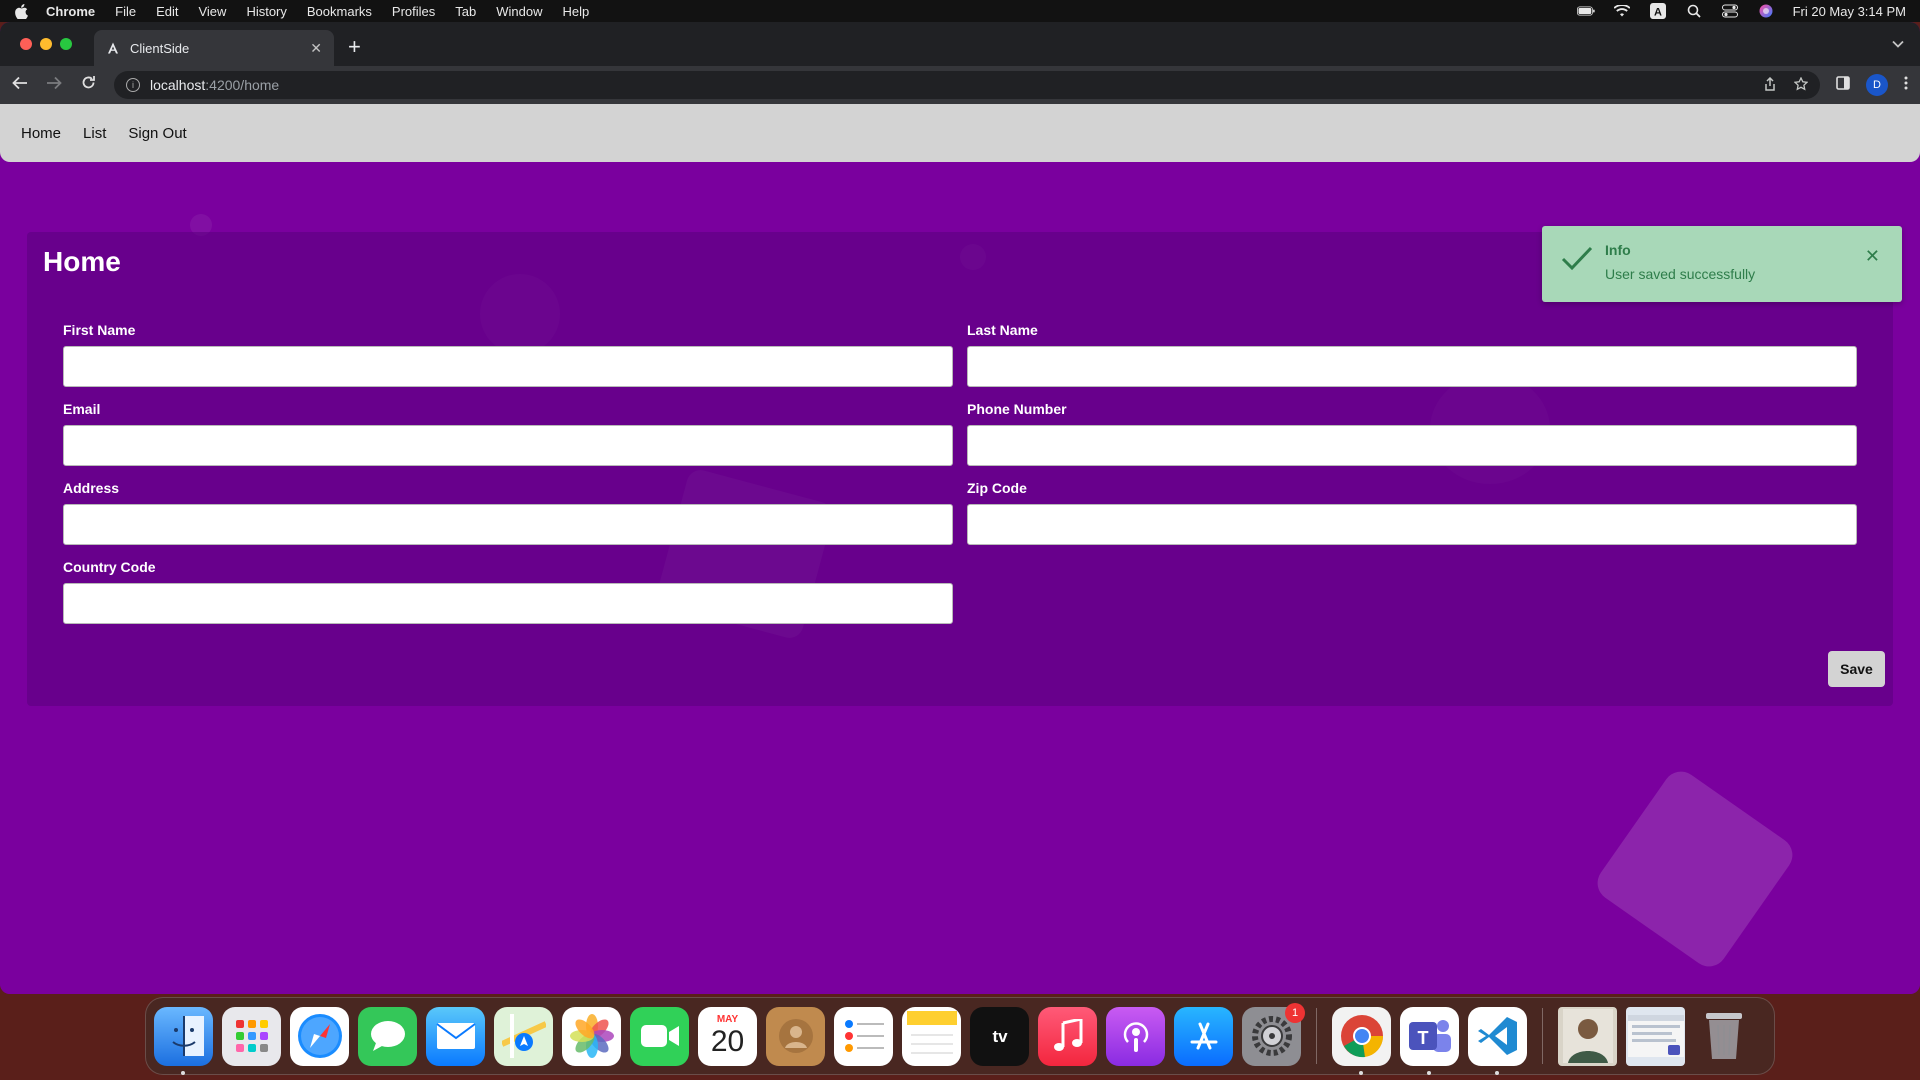  I want to click on zip-code-label: Zip Code, so click(997, 488).